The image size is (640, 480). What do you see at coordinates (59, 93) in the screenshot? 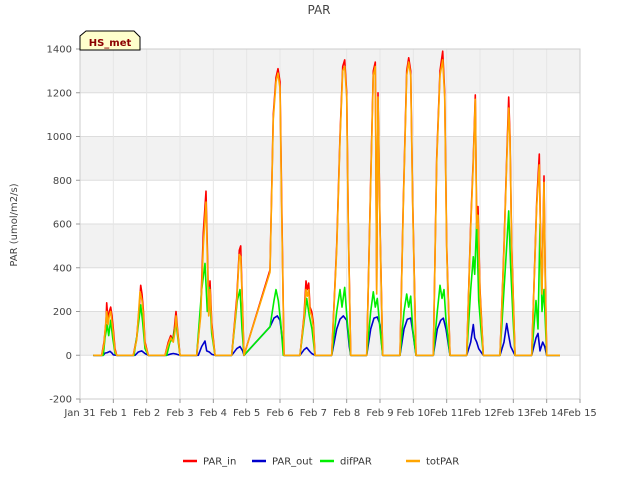
I see `y-tick-label: 1200` at bounding box center [59, 93].